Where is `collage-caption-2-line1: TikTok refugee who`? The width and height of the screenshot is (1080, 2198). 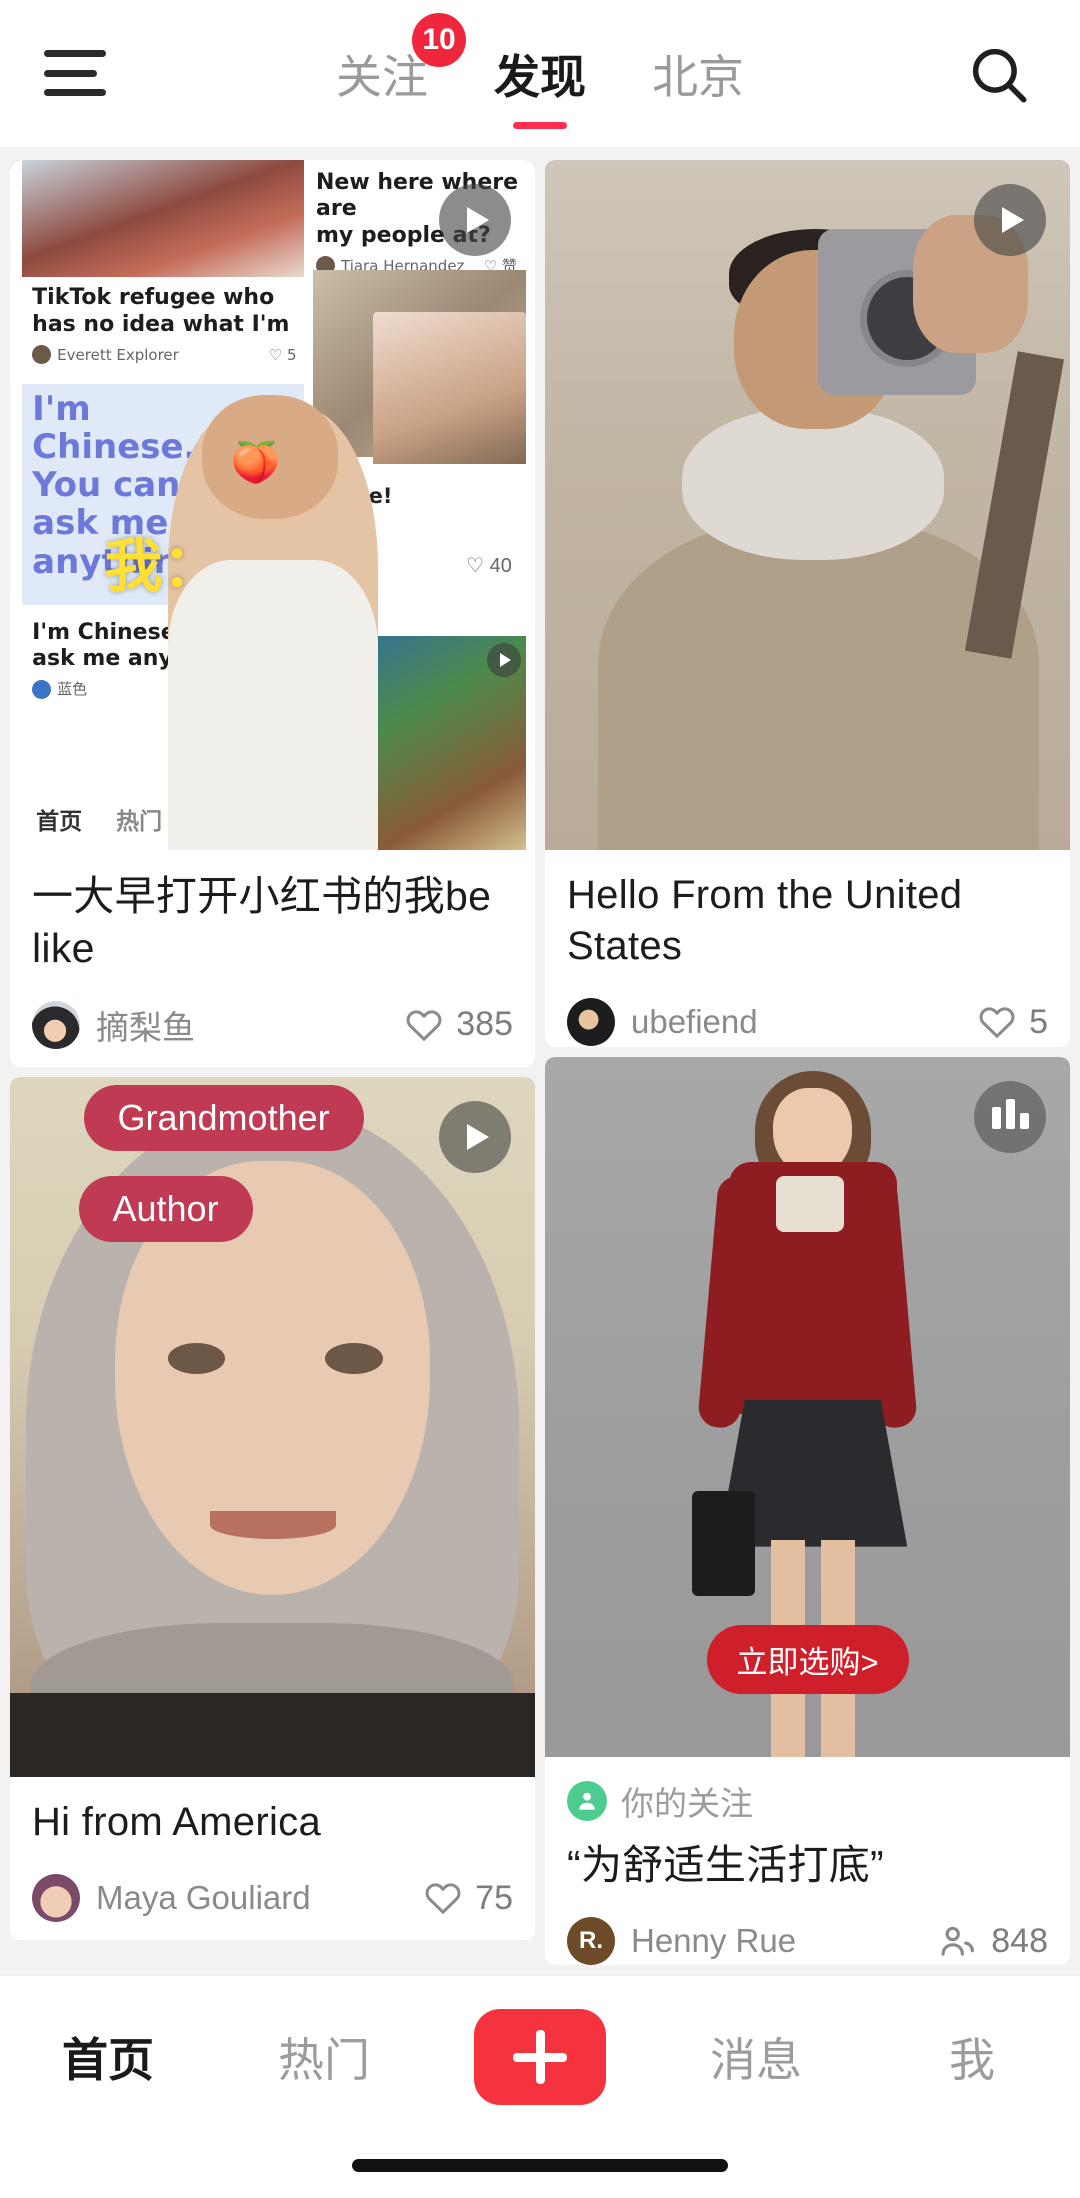 collage-caption-2-line1: TikTok refugee who is located at coordinates (153, 298).